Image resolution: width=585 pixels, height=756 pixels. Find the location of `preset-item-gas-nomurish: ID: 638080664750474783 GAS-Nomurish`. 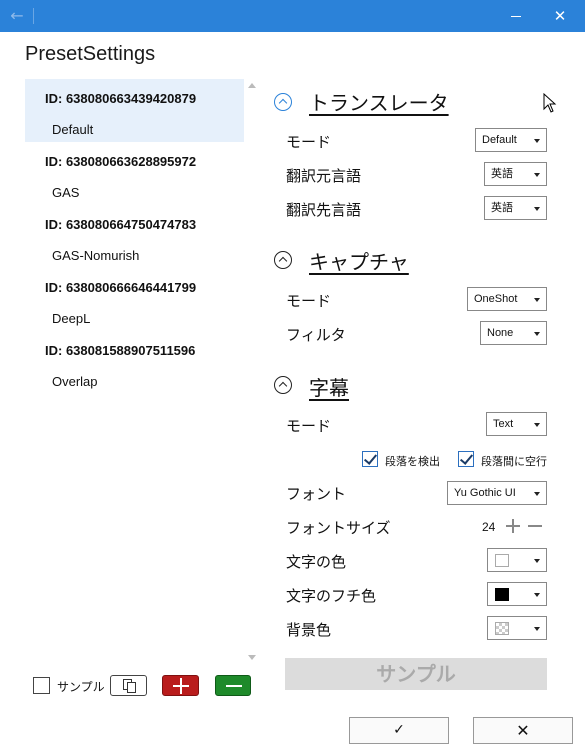

preset-item-gas-nomurish: ID: 638080664750474783 GAS-Nomurish is located at coordinates (134, 236).